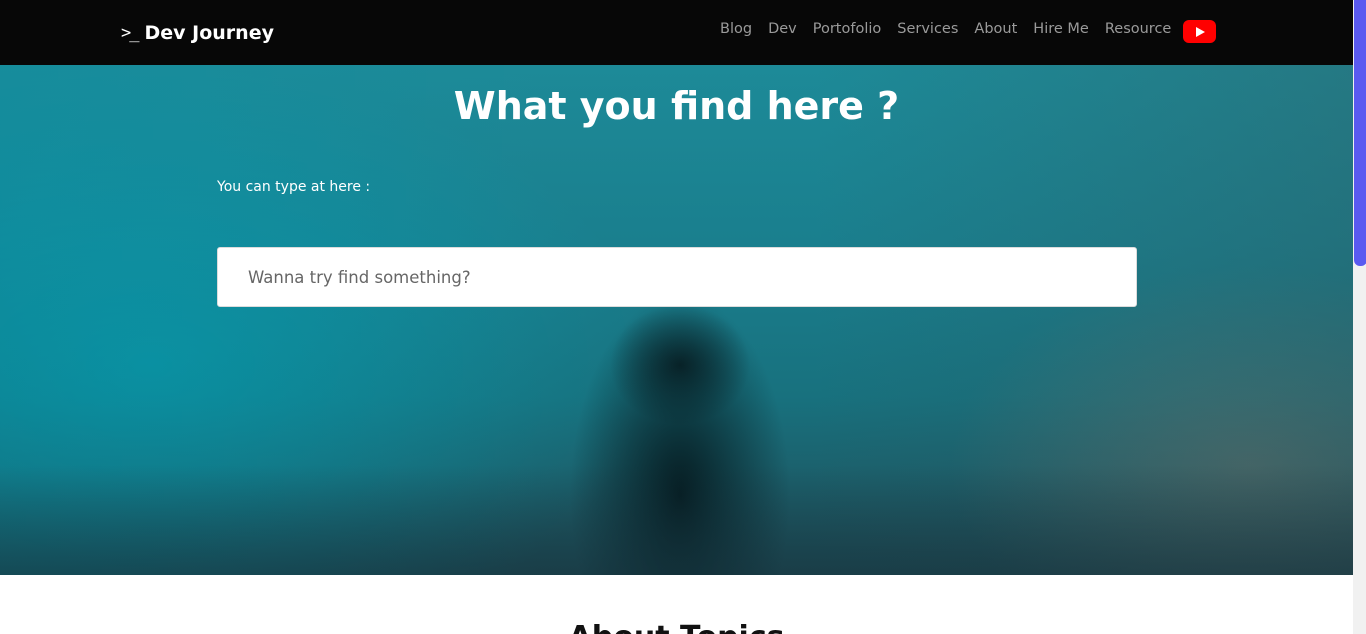 This screenshot has height=634, width=1366. I want to click on nav-link-resource: Resource, so click(1138, 29).